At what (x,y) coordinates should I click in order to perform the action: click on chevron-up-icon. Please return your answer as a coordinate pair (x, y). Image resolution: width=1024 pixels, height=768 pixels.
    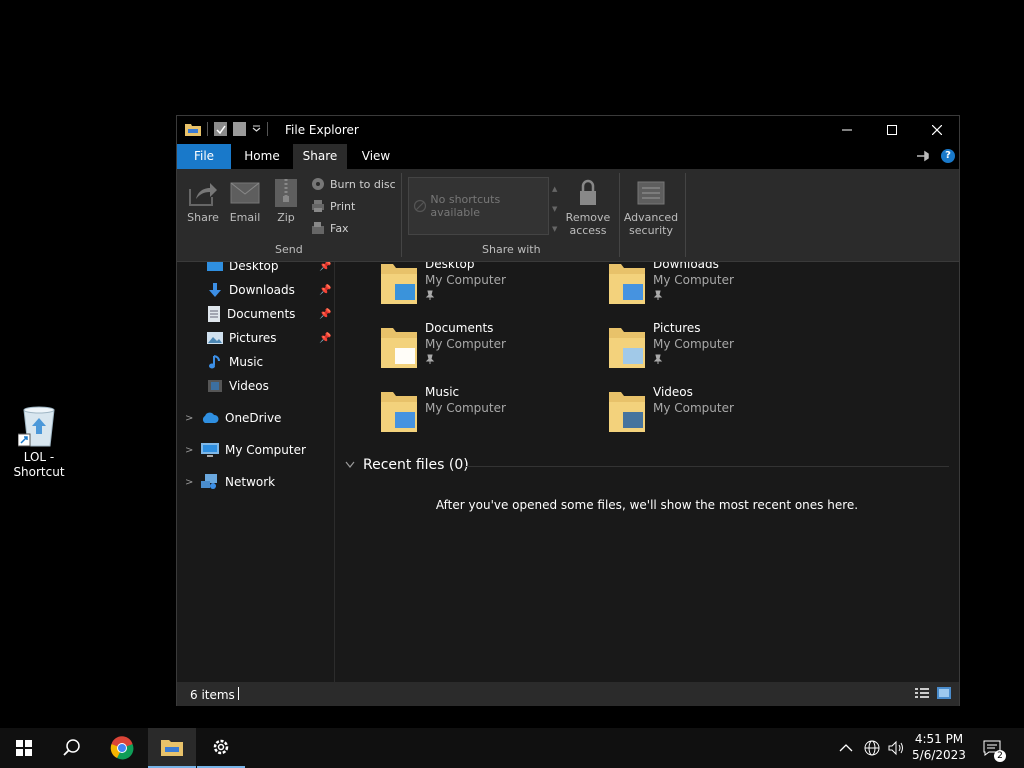
    Looking at the image, I should click on (846, 748).